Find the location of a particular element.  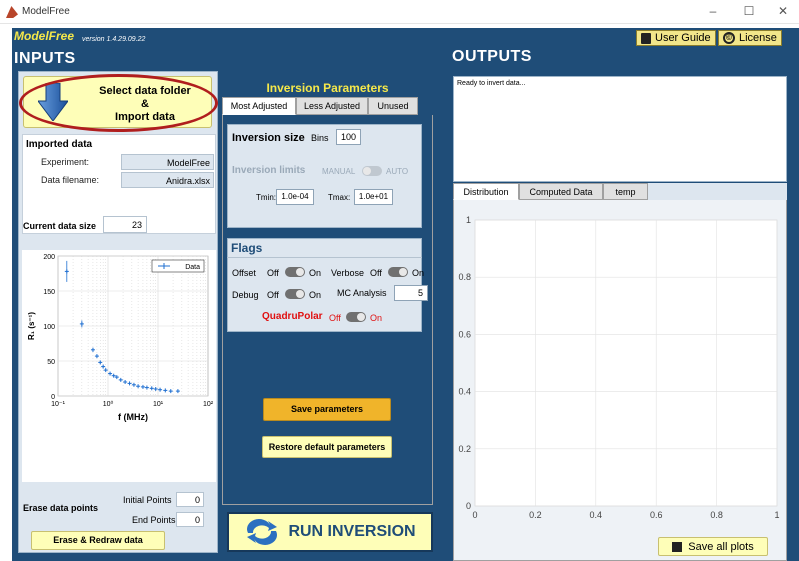

select-data-folder-button: Select data folder & Import data is located at coordinates (117, 102).